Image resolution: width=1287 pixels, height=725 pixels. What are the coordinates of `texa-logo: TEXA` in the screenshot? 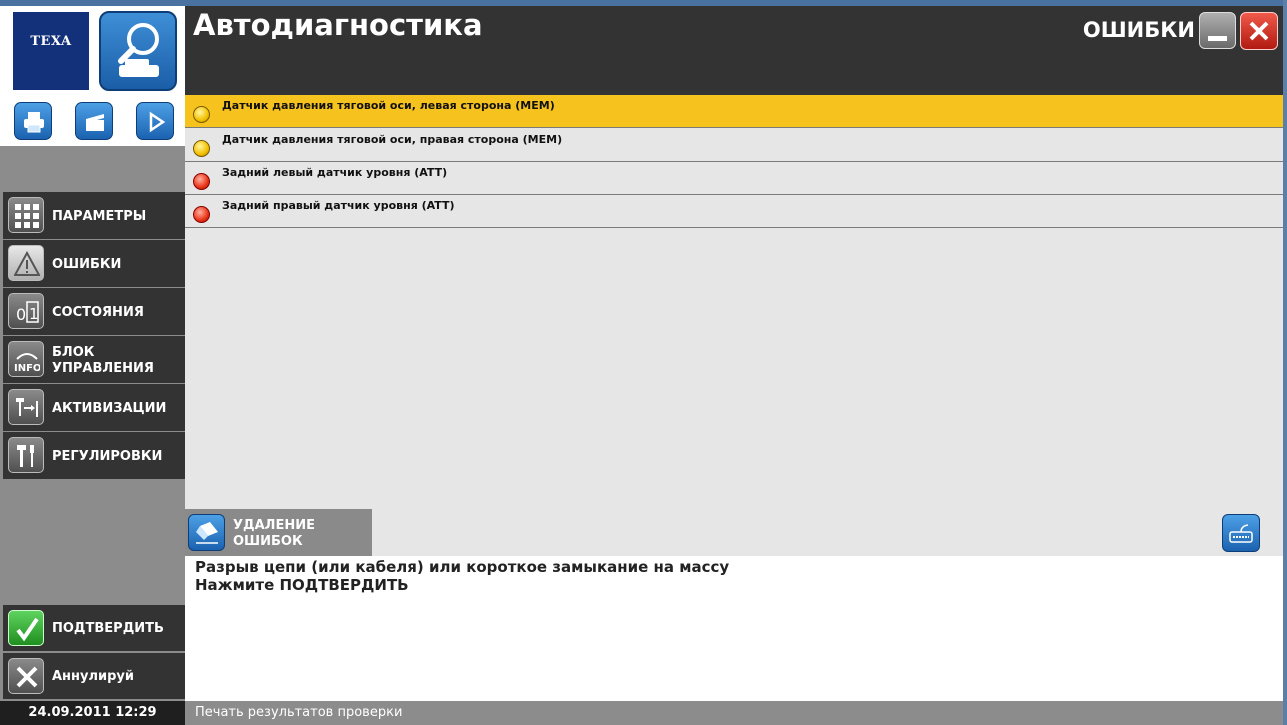 It's located at (51, 51).